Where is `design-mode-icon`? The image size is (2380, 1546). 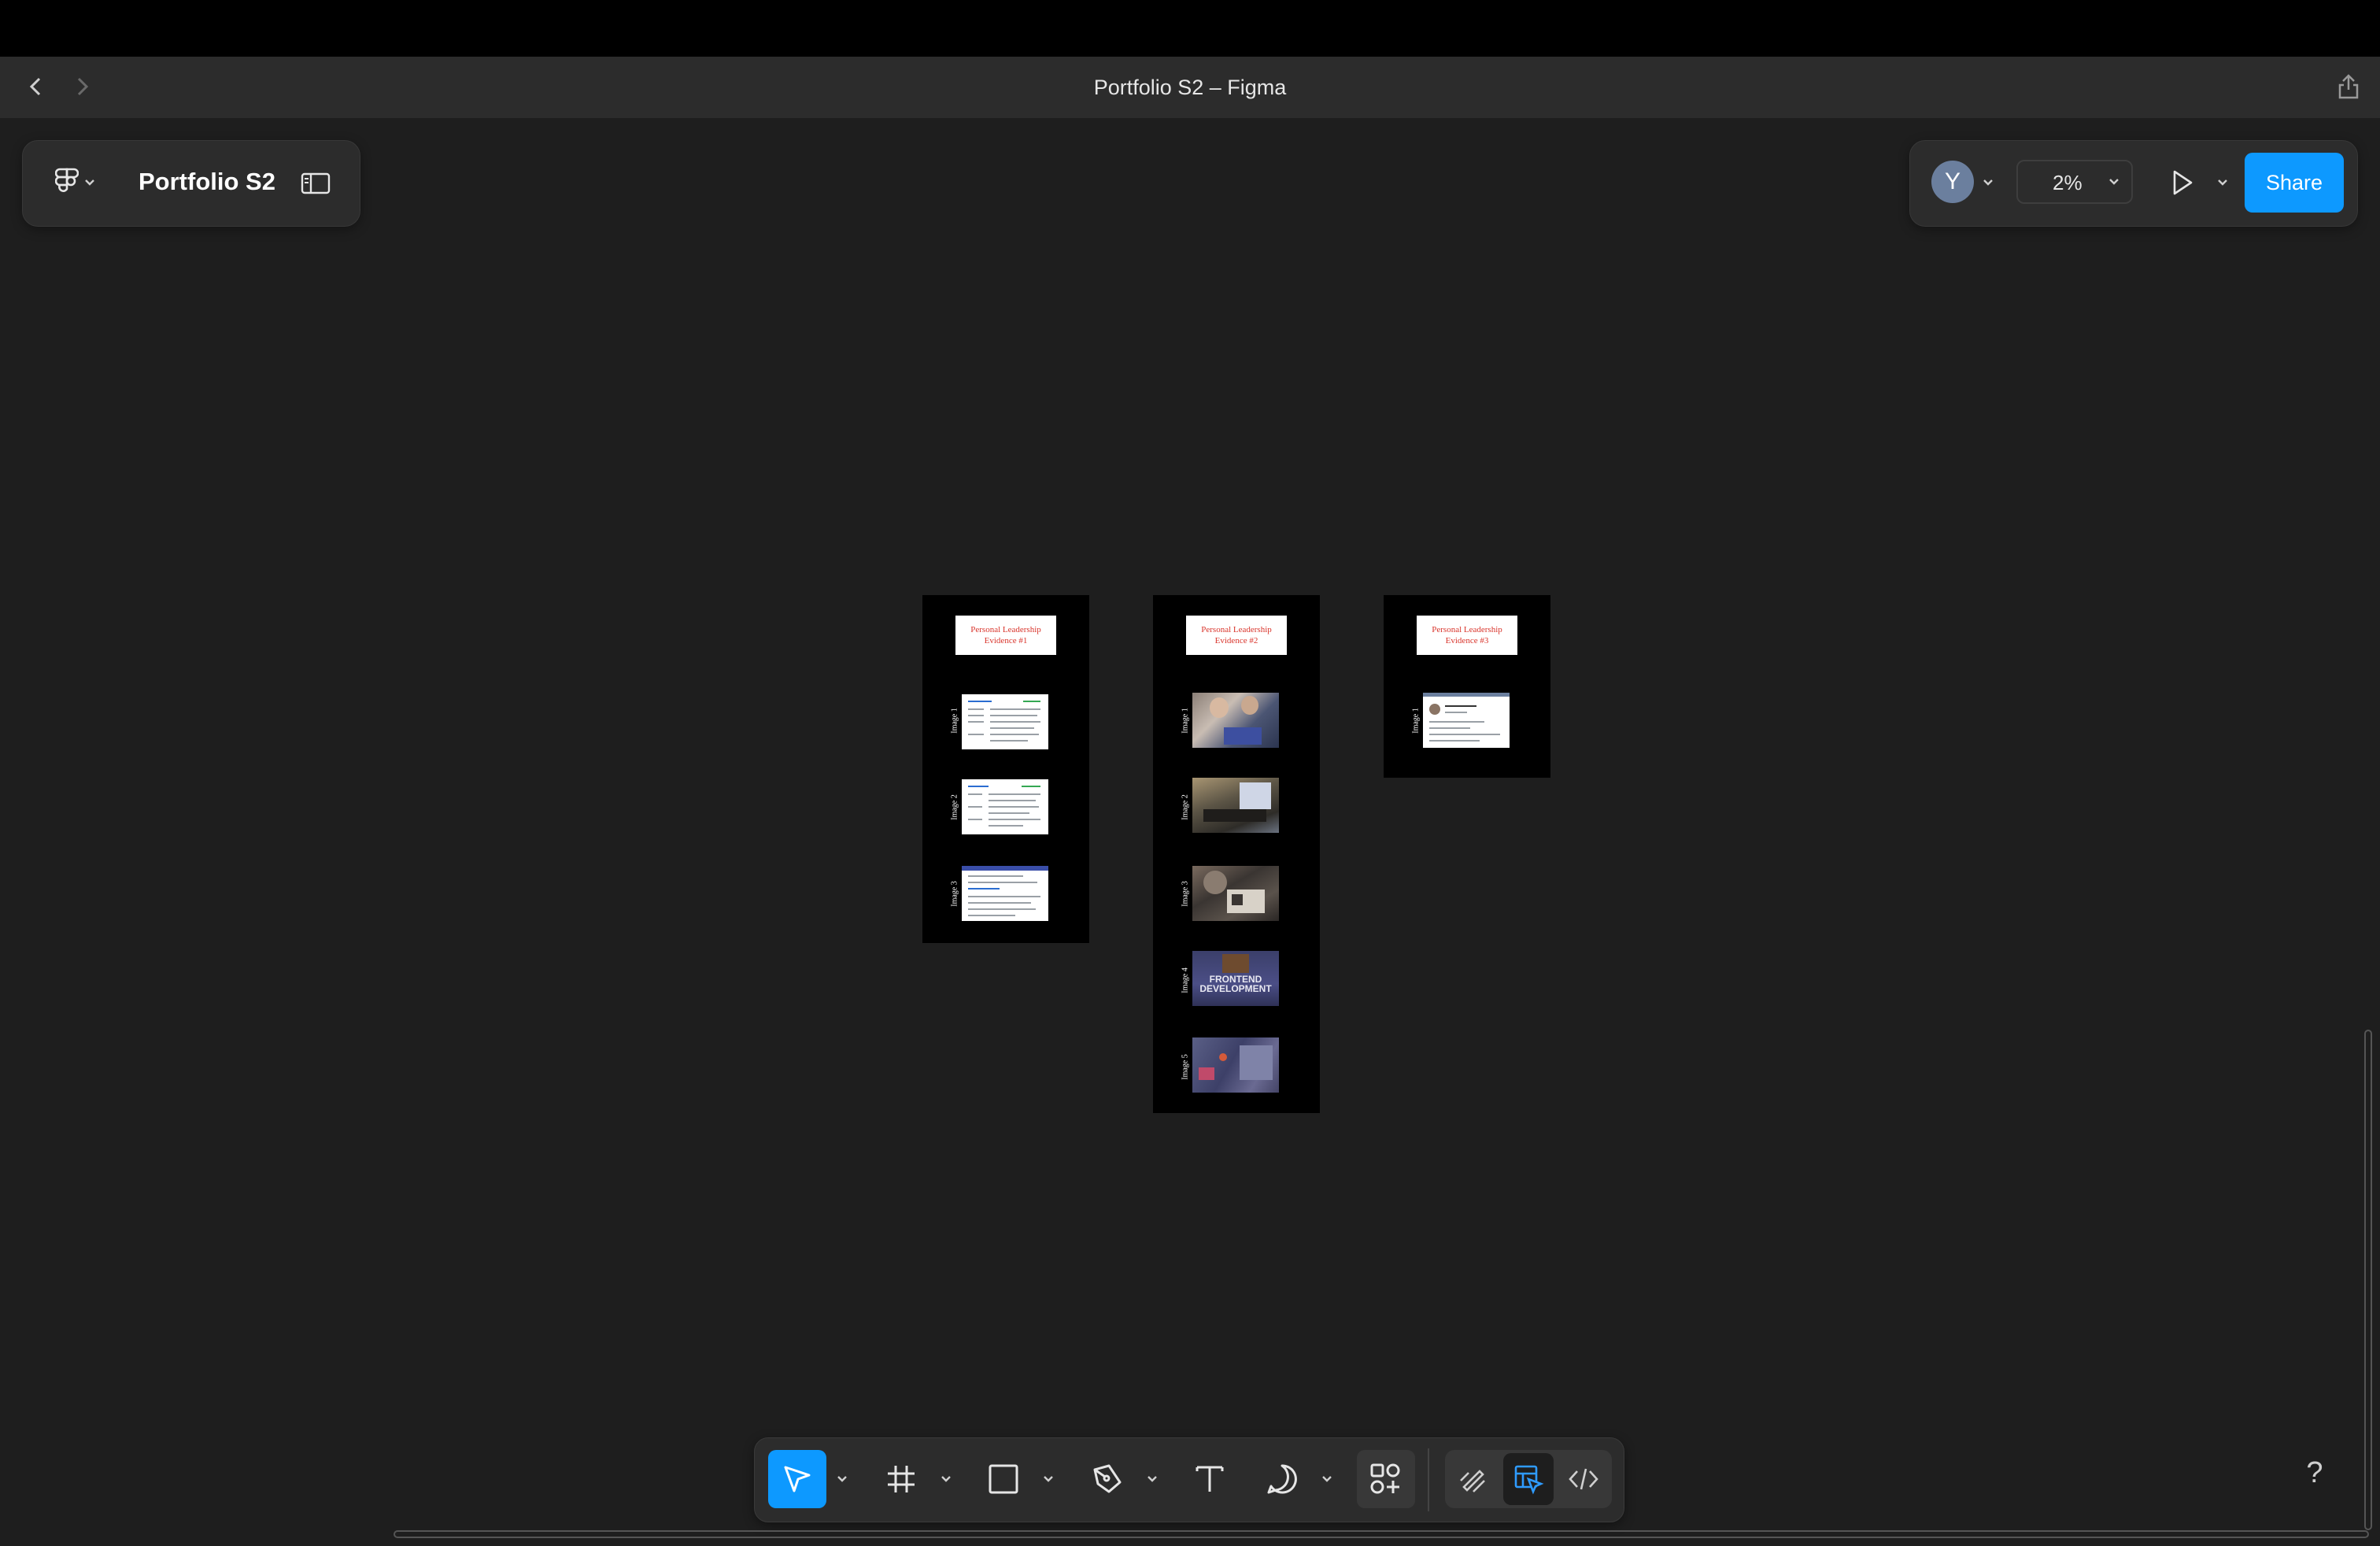
design-mode-icon is located at coordinates (1529, 1480).